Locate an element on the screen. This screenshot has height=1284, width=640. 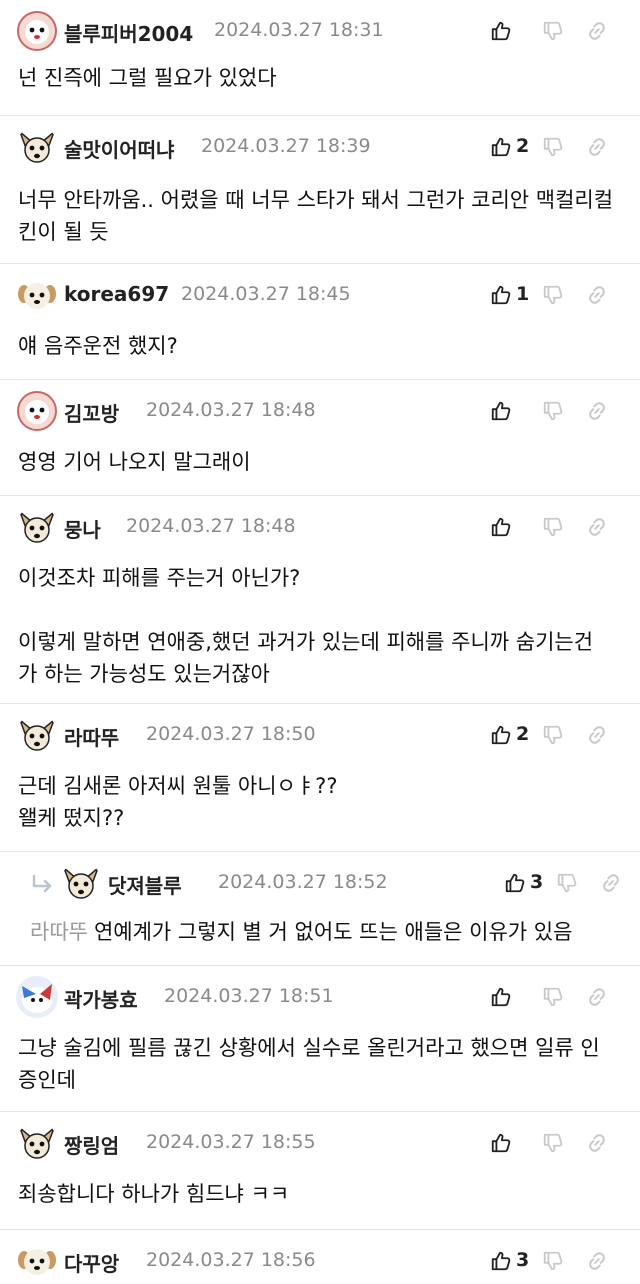
timestamp: 2024.03.27 18:55 is located at coordinates (231, 1142).